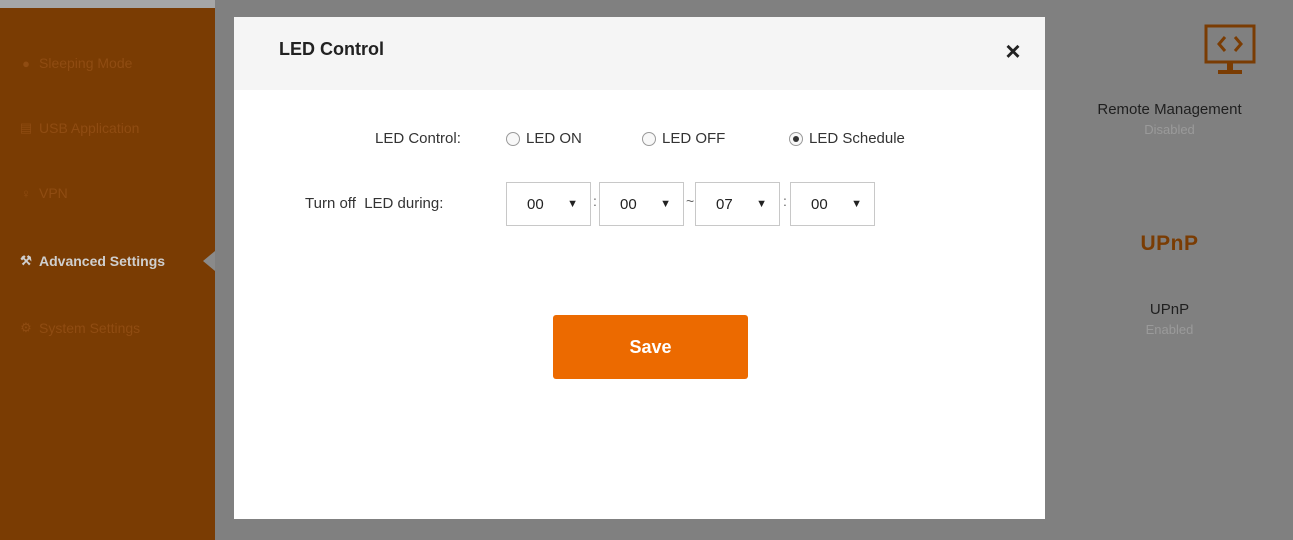 The height and width of the screenshot is (540, 1293). I want to click on usb-icon: ▤, so click(26, 127).